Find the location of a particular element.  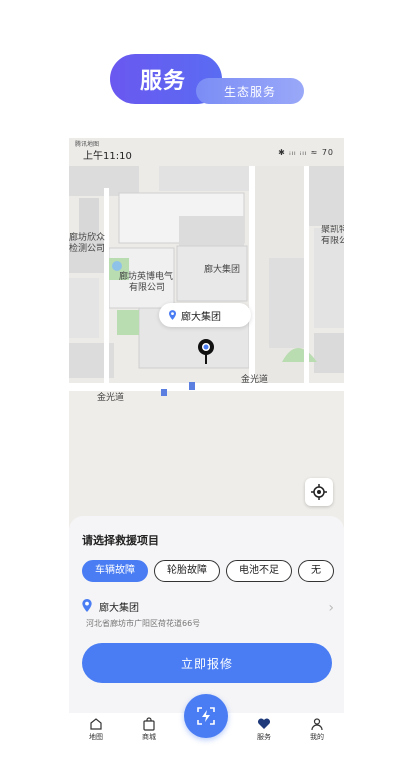

map-label: 廊坊英博电气 is located at coordinates (146, 277).